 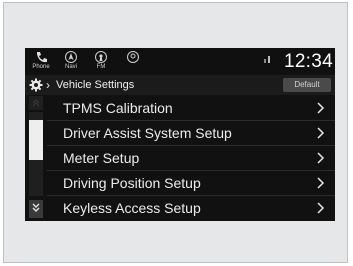 I want to click on status-item-label: Navi, so click(x=70, y=67).